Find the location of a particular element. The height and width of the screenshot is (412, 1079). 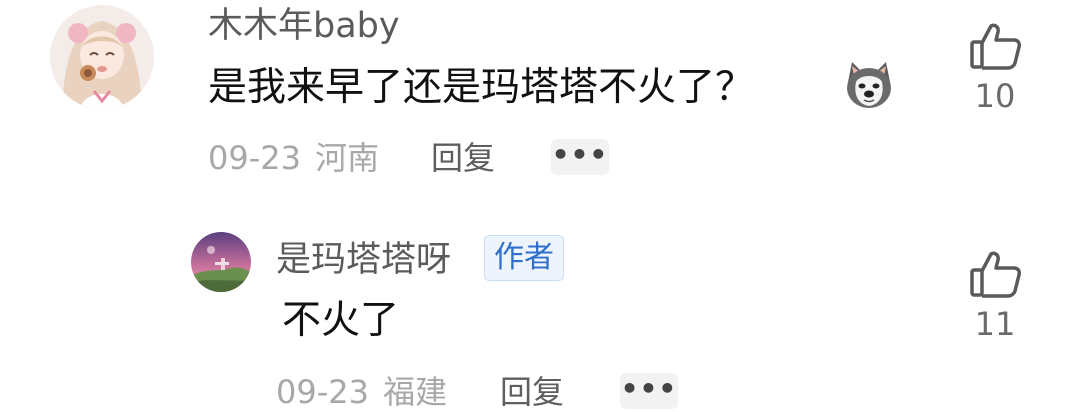

husky-doge-emoji-icon is located at coordinates (869, 87).